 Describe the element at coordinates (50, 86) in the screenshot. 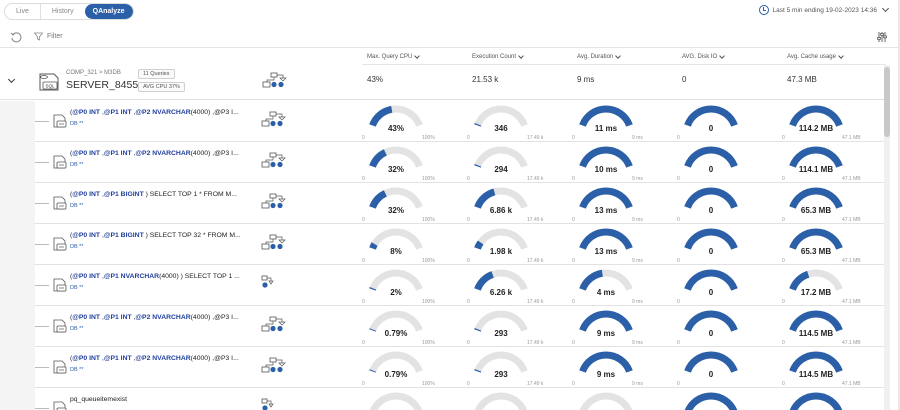

I see `svg-text: SQL` at that location.